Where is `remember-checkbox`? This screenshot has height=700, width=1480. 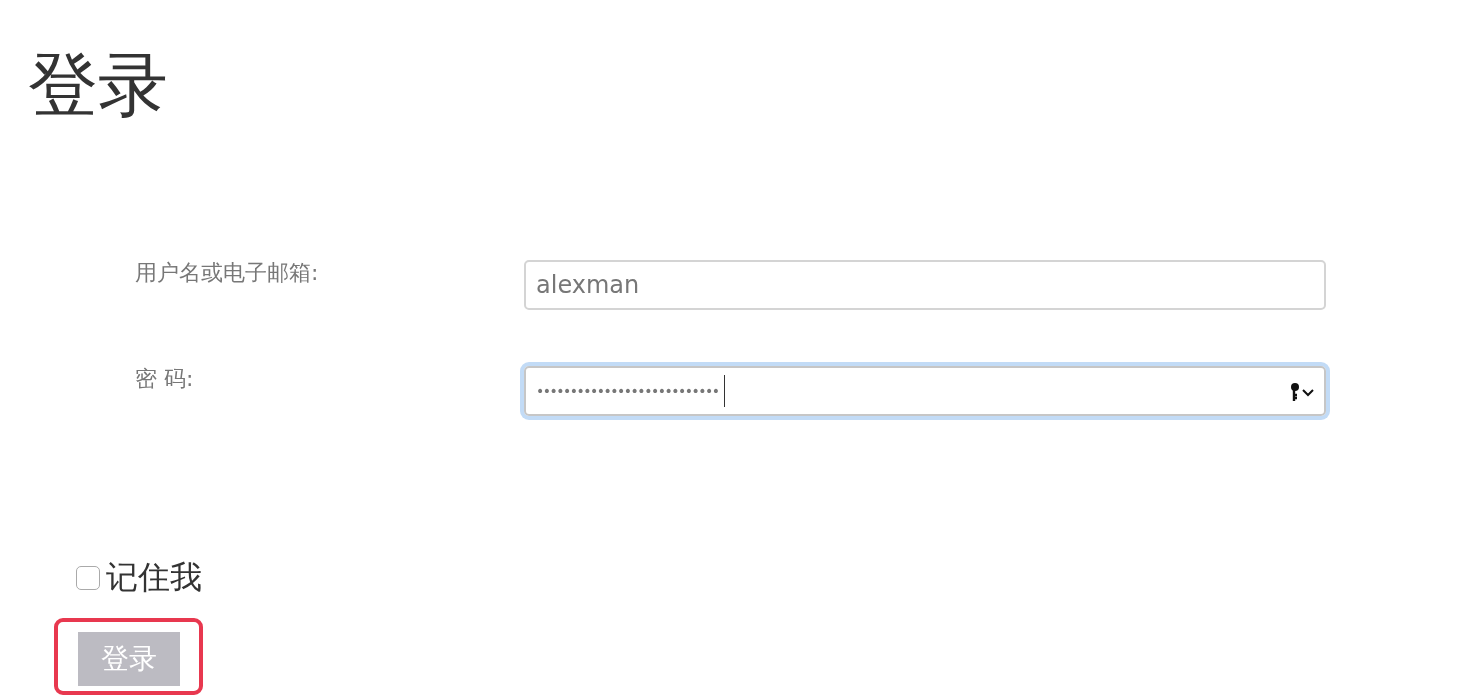 remember-checkbox is located at coordinates (88, 578).